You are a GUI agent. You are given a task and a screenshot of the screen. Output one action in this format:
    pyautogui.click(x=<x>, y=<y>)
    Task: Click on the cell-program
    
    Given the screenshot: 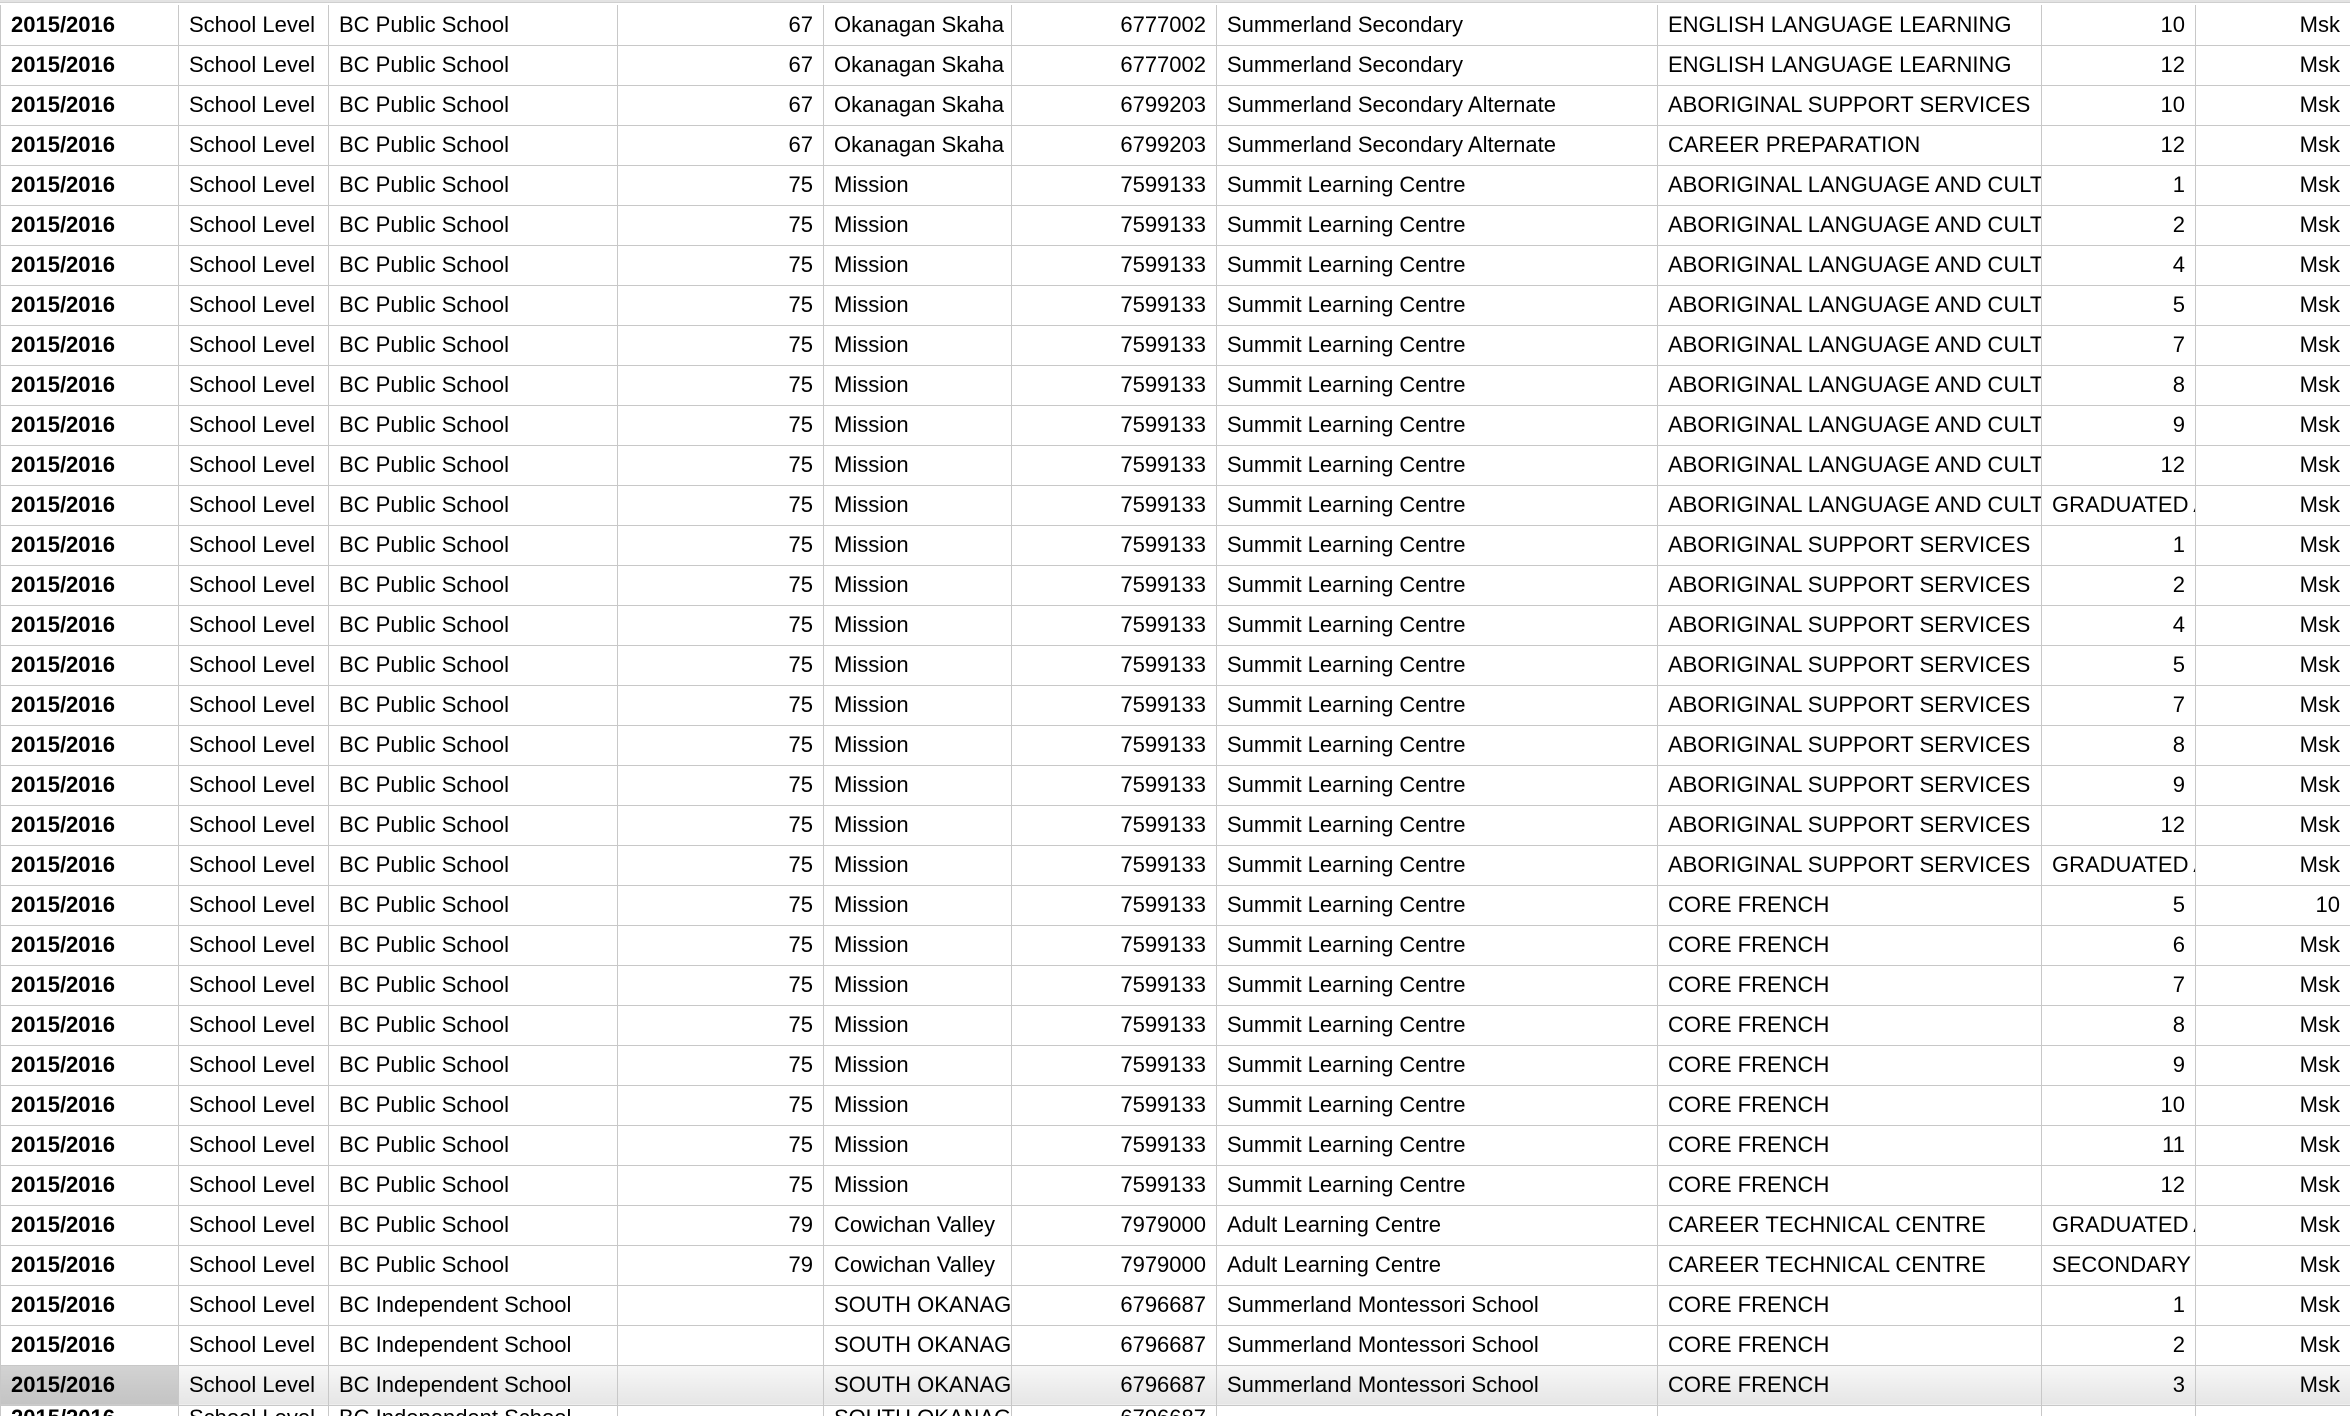 What is the action you would take?
    pyautogui.click(x=1849, y=1410)
    